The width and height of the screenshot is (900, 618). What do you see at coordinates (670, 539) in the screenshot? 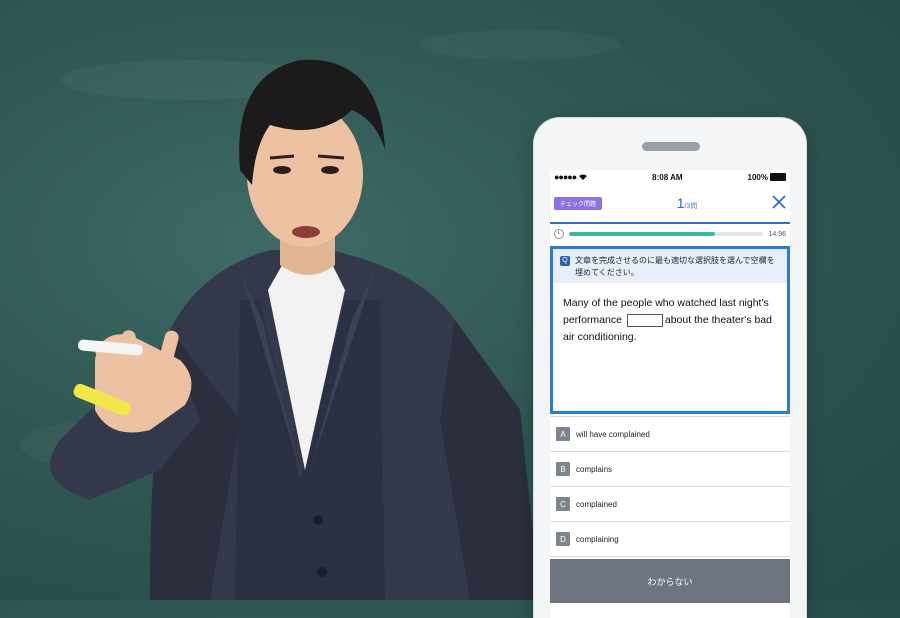
I see `choice-d: D complaining` at bounding box center [670, 539].